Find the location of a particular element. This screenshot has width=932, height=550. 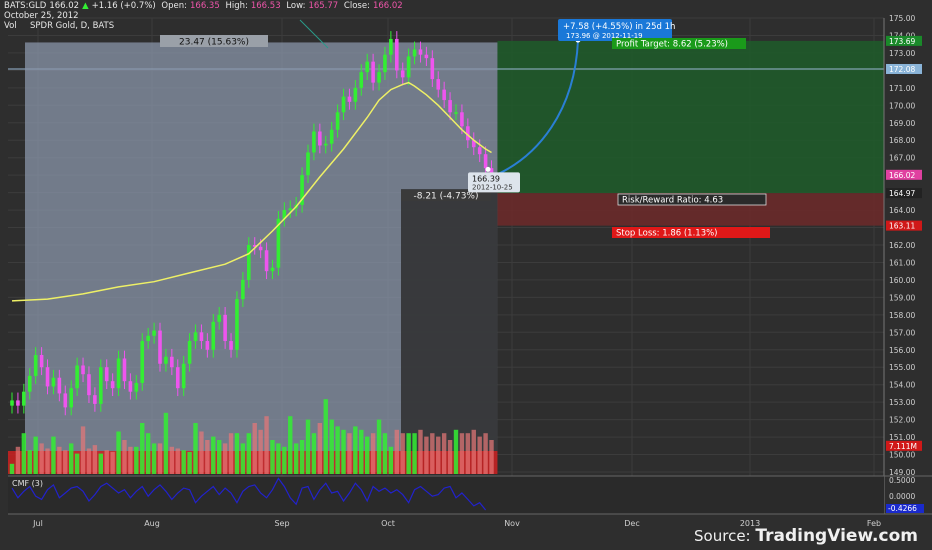

source-credit: Source: TradingView.com is located at coordinates (806, 536).